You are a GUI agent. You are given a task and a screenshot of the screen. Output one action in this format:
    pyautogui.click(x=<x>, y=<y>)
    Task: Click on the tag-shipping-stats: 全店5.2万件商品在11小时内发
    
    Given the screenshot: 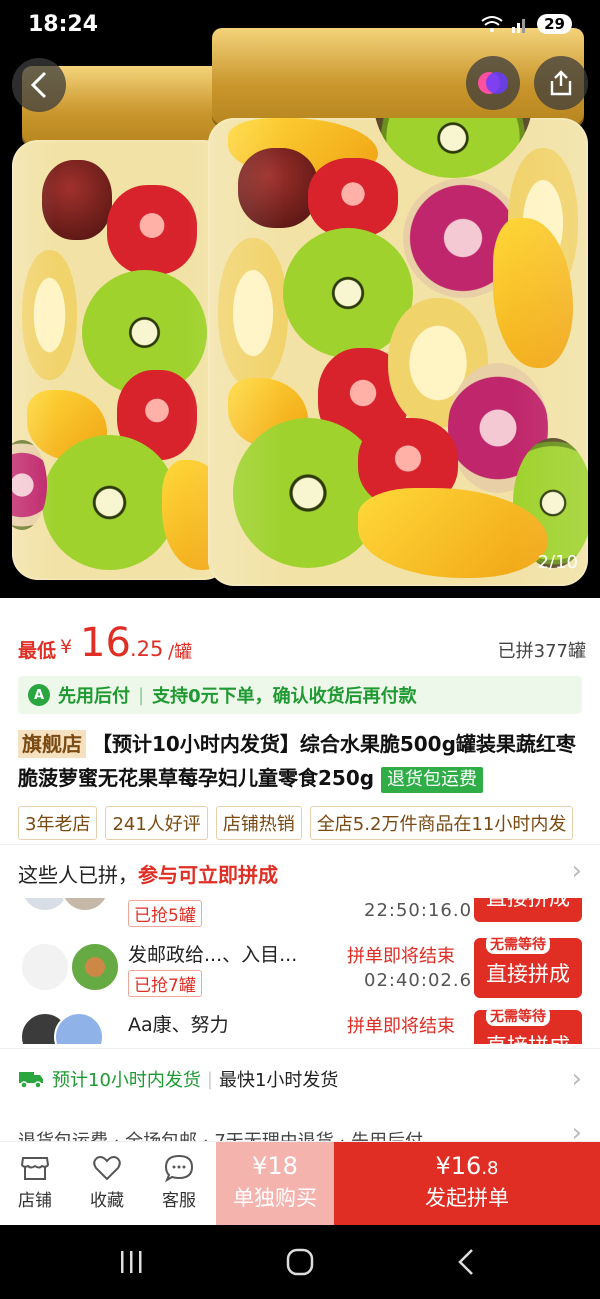 What is the action you would take?
    pyautogui.click(x=441, y=823)
    